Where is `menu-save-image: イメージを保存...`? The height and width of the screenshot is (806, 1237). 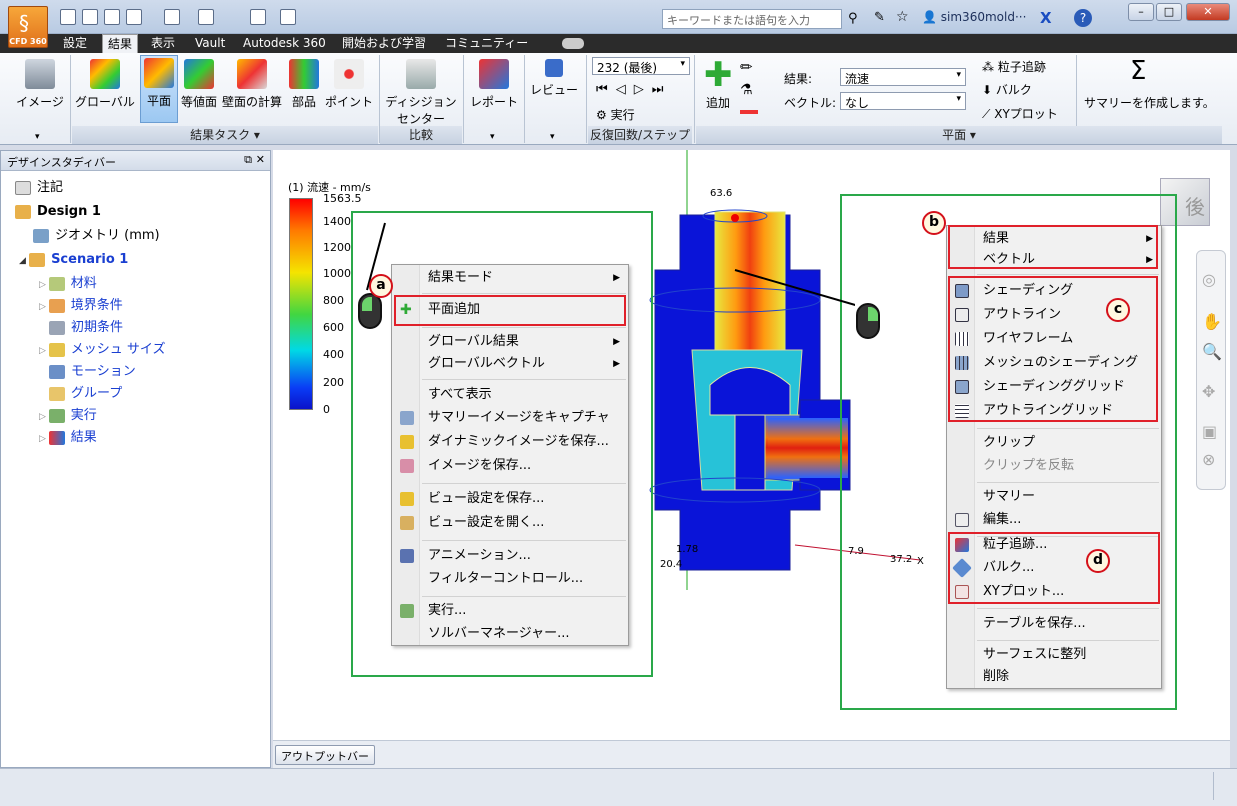
menu-save-image: イメージを保存... is located at coordinates (510, 466).